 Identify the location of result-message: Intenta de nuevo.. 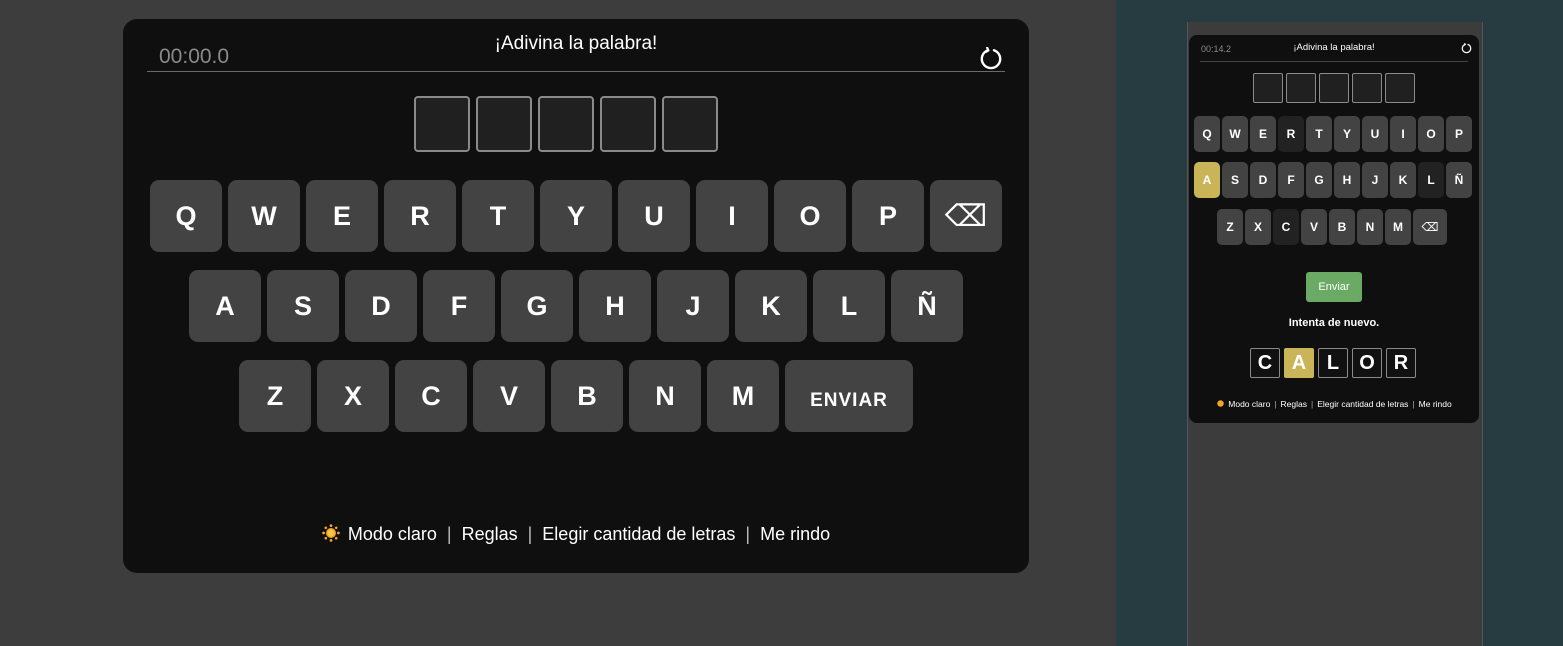
(1334, 323).